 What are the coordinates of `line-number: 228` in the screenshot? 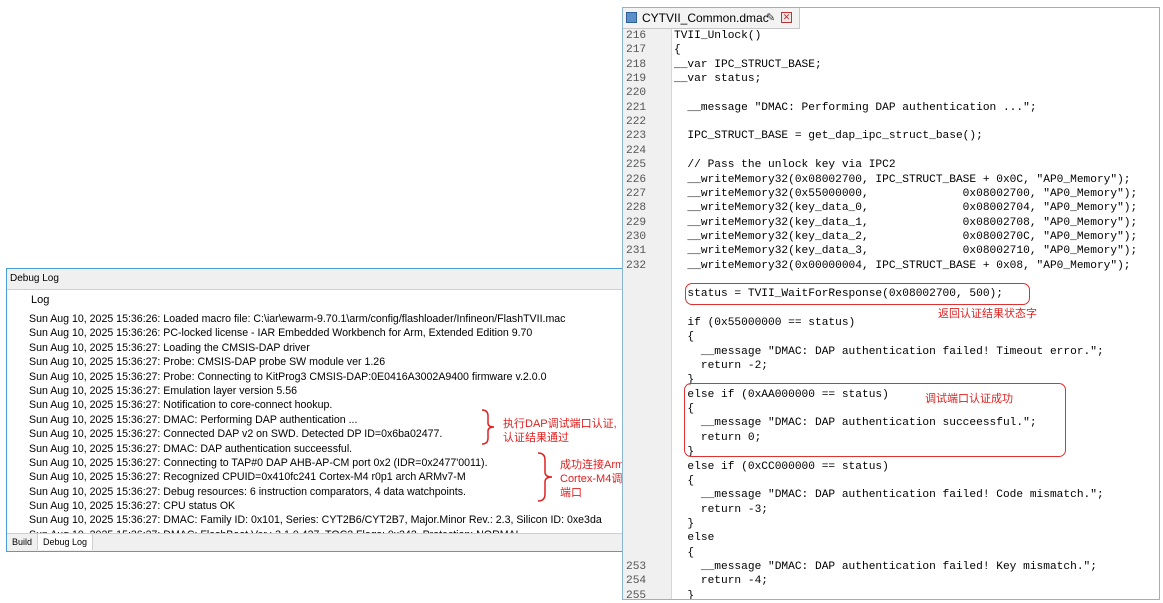 It's located at (636, 208).